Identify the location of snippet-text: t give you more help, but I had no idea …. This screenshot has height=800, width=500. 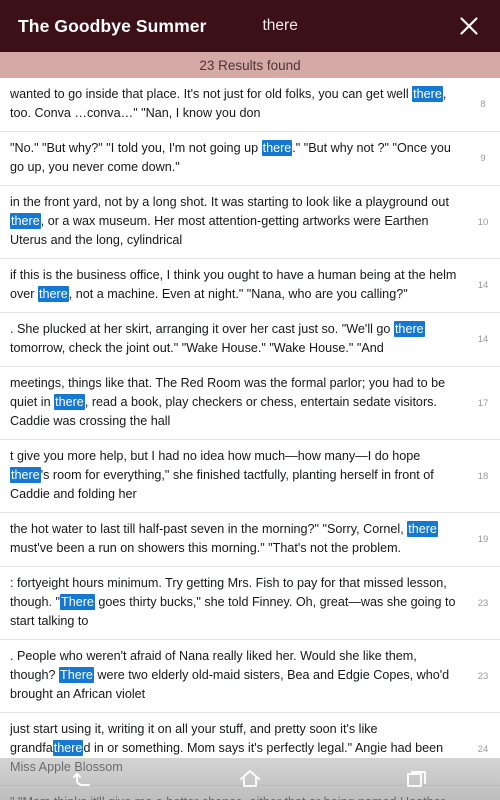
(215, 456).